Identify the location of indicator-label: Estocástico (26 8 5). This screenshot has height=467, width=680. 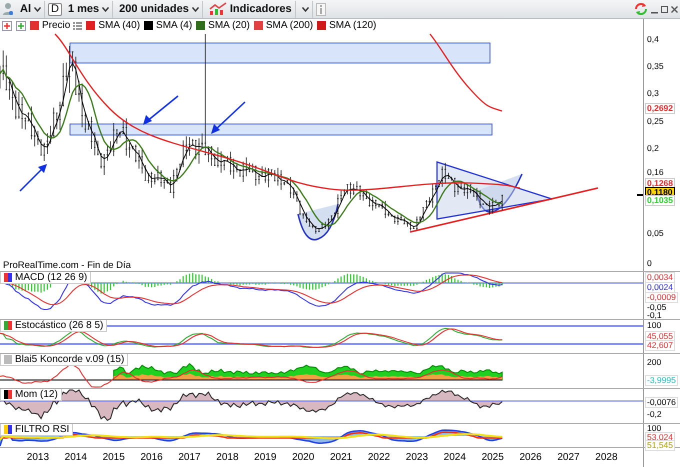
(54, 326).